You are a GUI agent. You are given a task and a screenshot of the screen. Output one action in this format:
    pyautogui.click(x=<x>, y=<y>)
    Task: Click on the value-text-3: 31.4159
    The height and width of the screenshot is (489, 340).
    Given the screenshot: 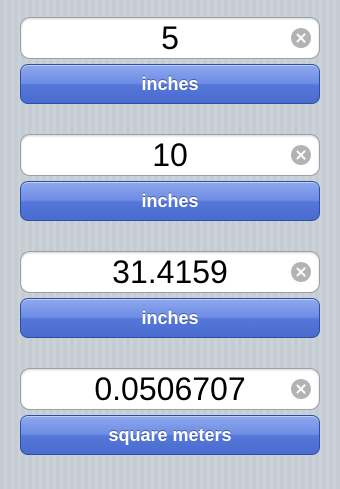 What is the action you would take?
    pyautogui.click(x=153, y=272)
    